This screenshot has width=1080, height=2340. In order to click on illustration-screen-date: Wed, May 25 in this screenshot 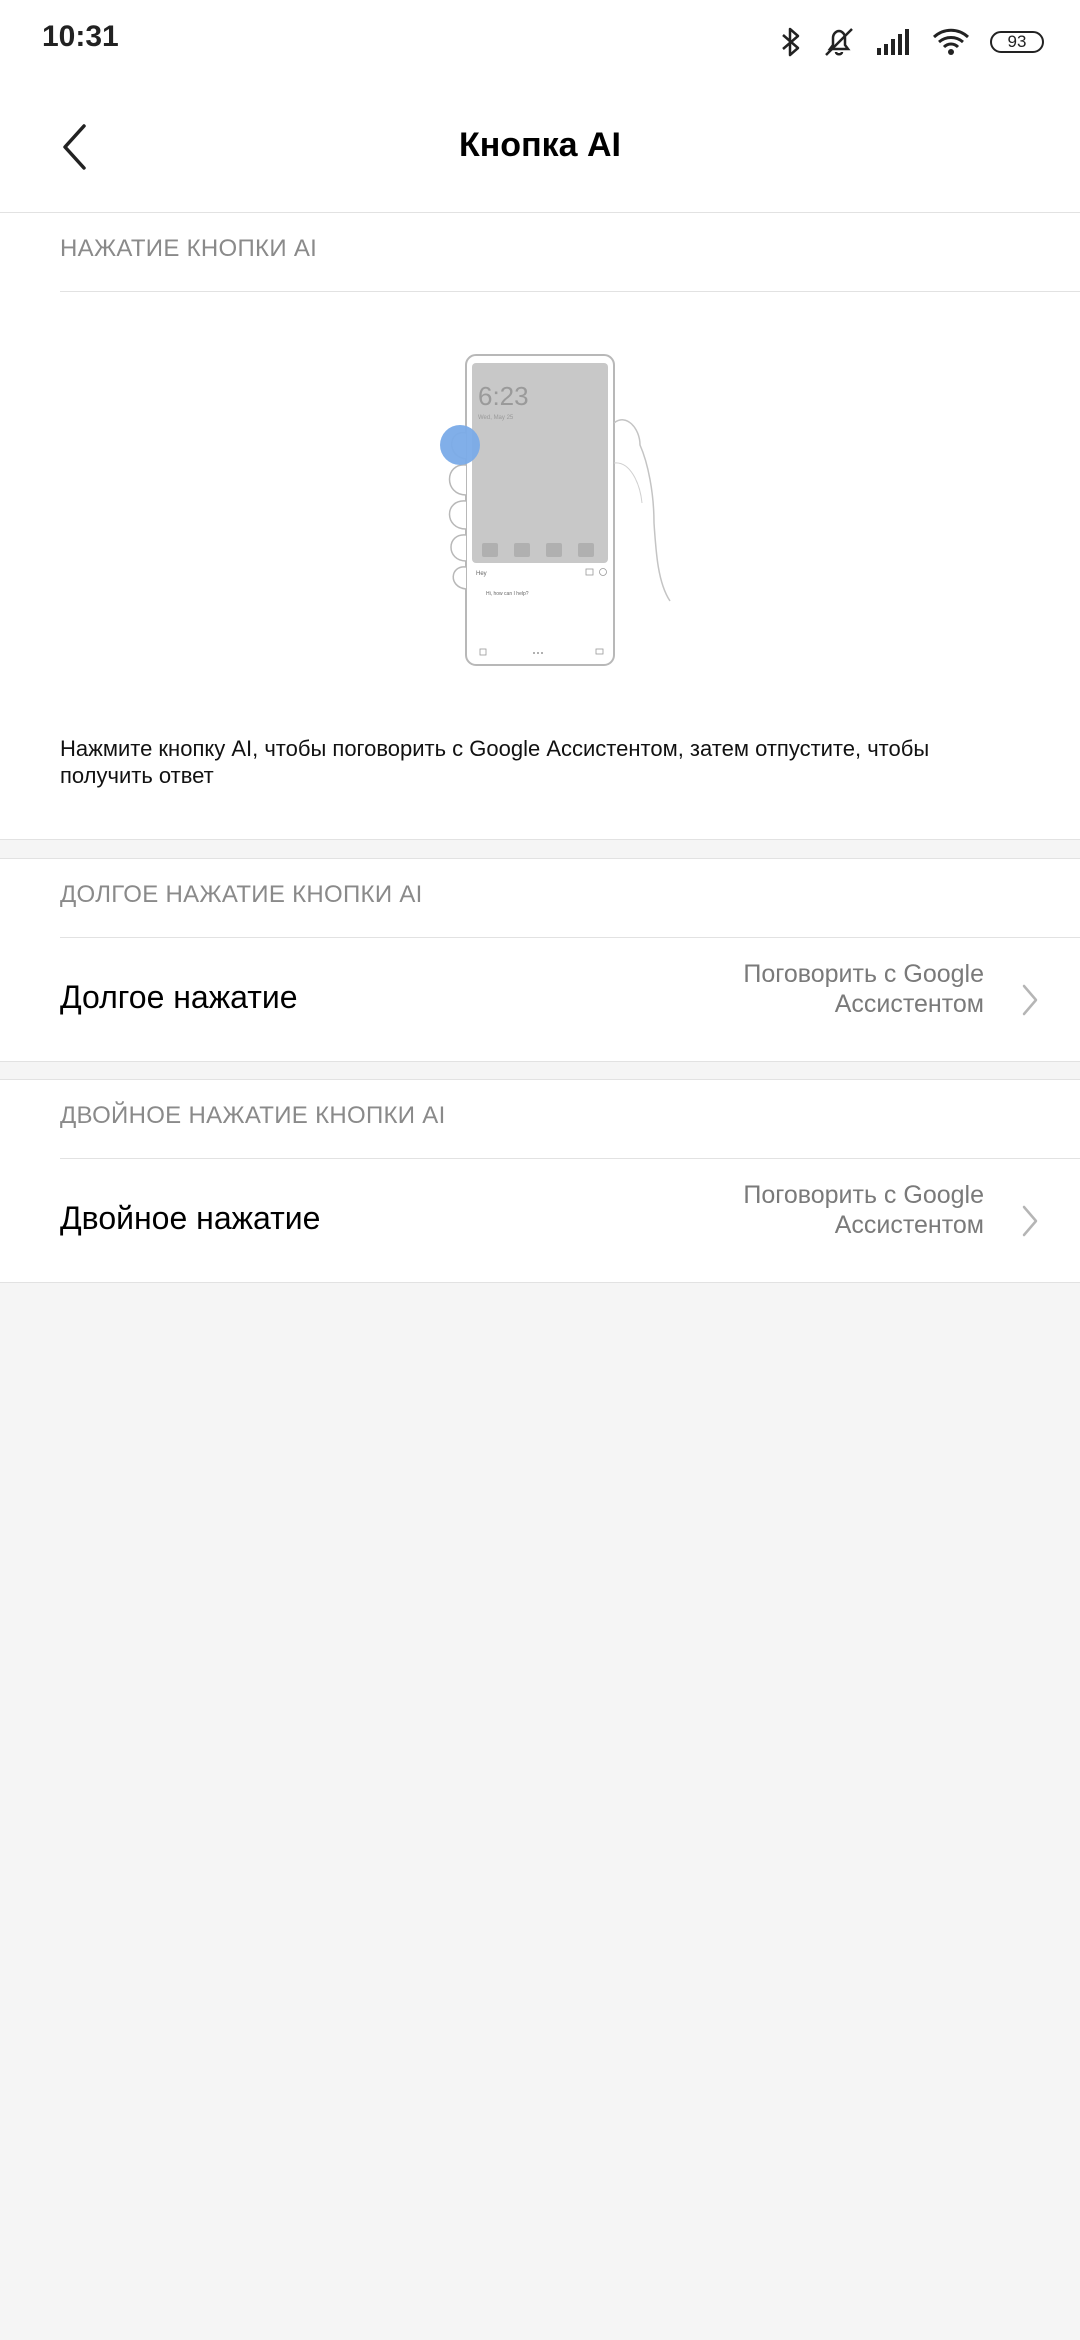, I will do `click(496, 418)`.